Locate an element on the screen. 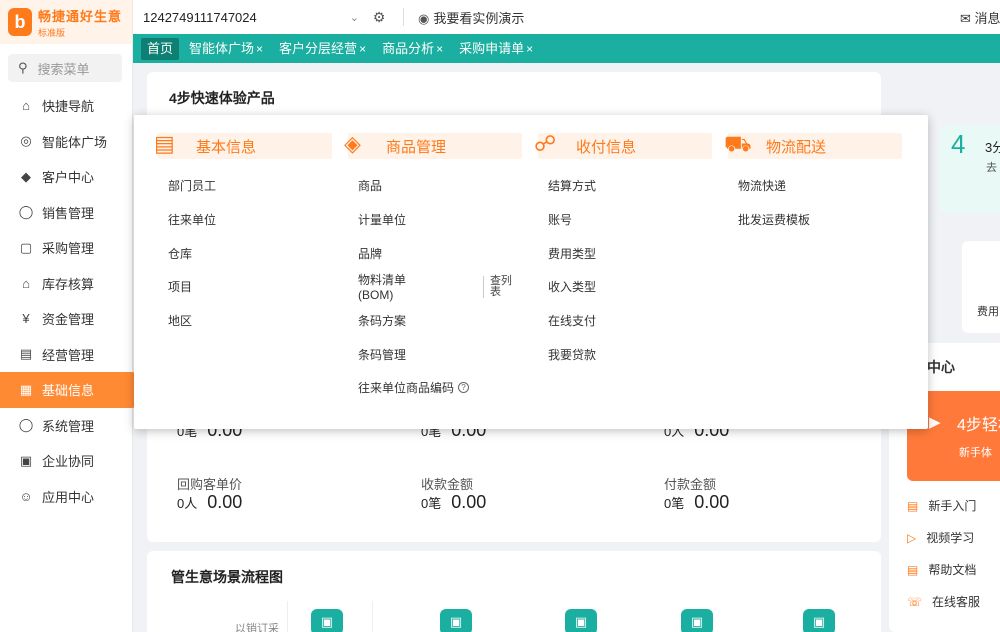  bag-icon: ▢ is located at coordinates (26, 247).